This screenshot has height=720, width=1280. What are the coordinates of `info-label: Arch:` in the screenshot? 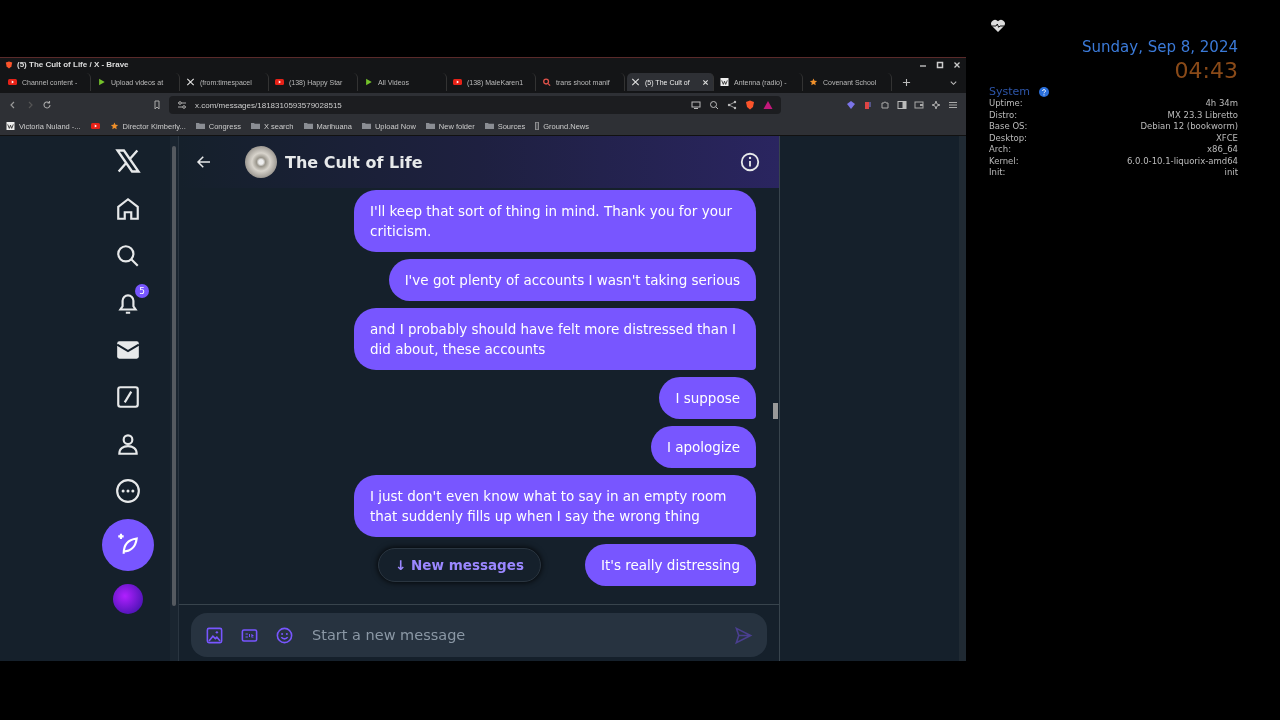 It's located at (1000, 150).